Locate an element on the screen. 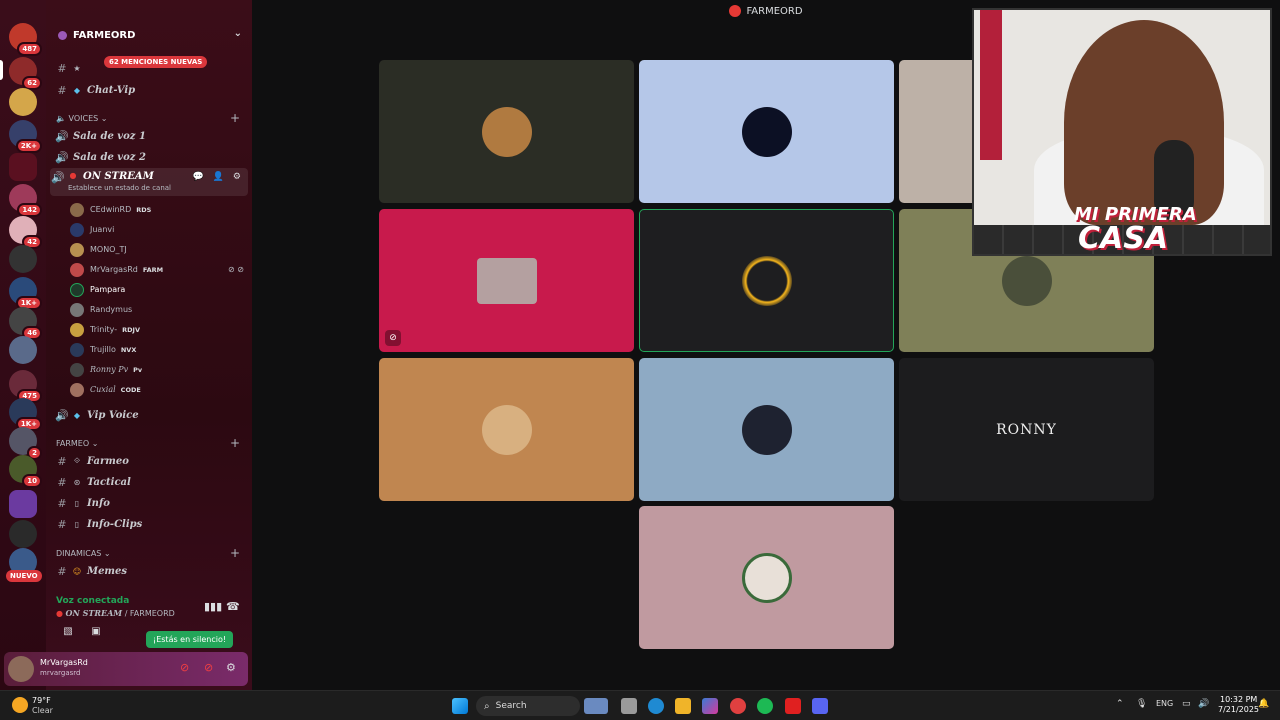  hash-icon: # is located at coordinates (62, 503).